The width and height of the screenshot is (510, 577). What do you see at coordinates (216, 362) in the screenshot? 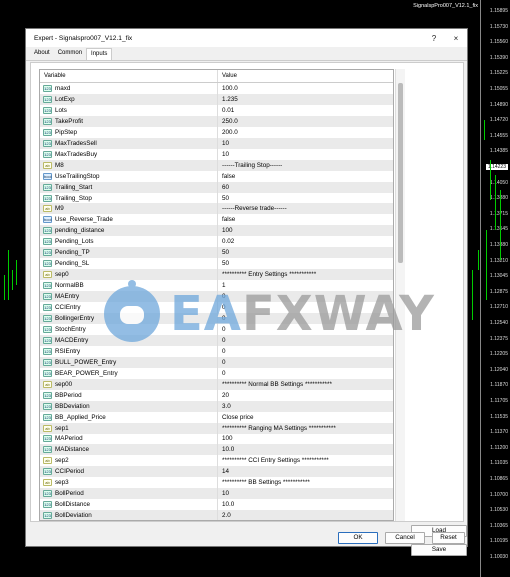
I see `param-row: 123 BULL_POWER_Entry 0` at bounding box center [216, 362].